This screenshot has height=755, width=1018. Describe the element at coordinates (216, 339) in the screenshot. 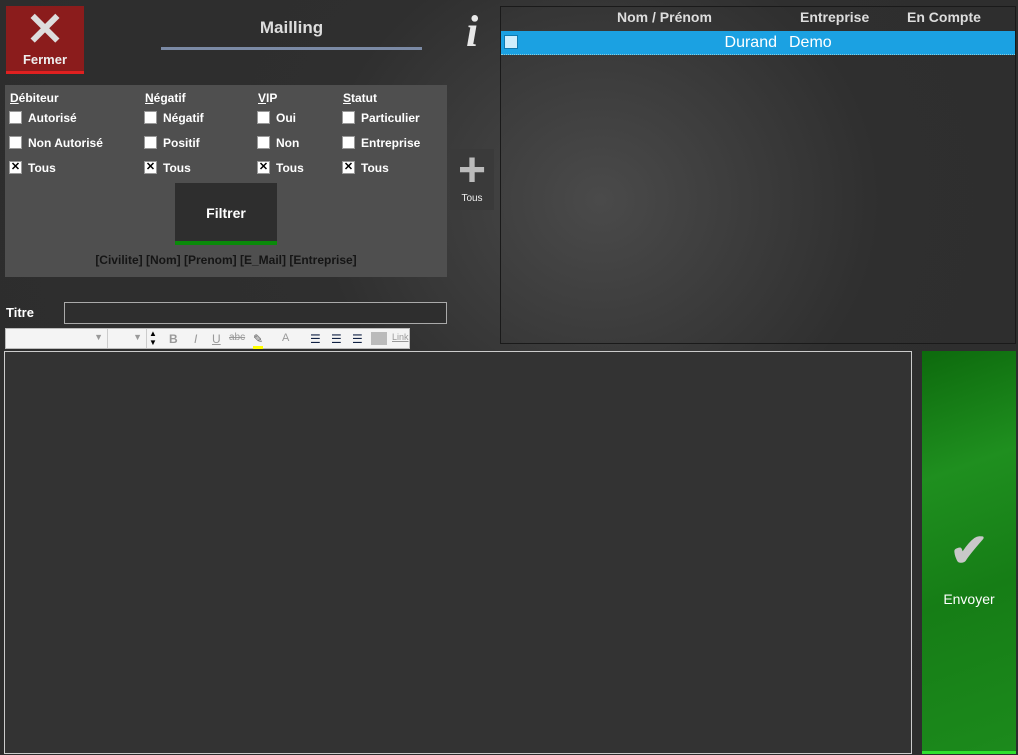

I see `underline-button: U` at that location.